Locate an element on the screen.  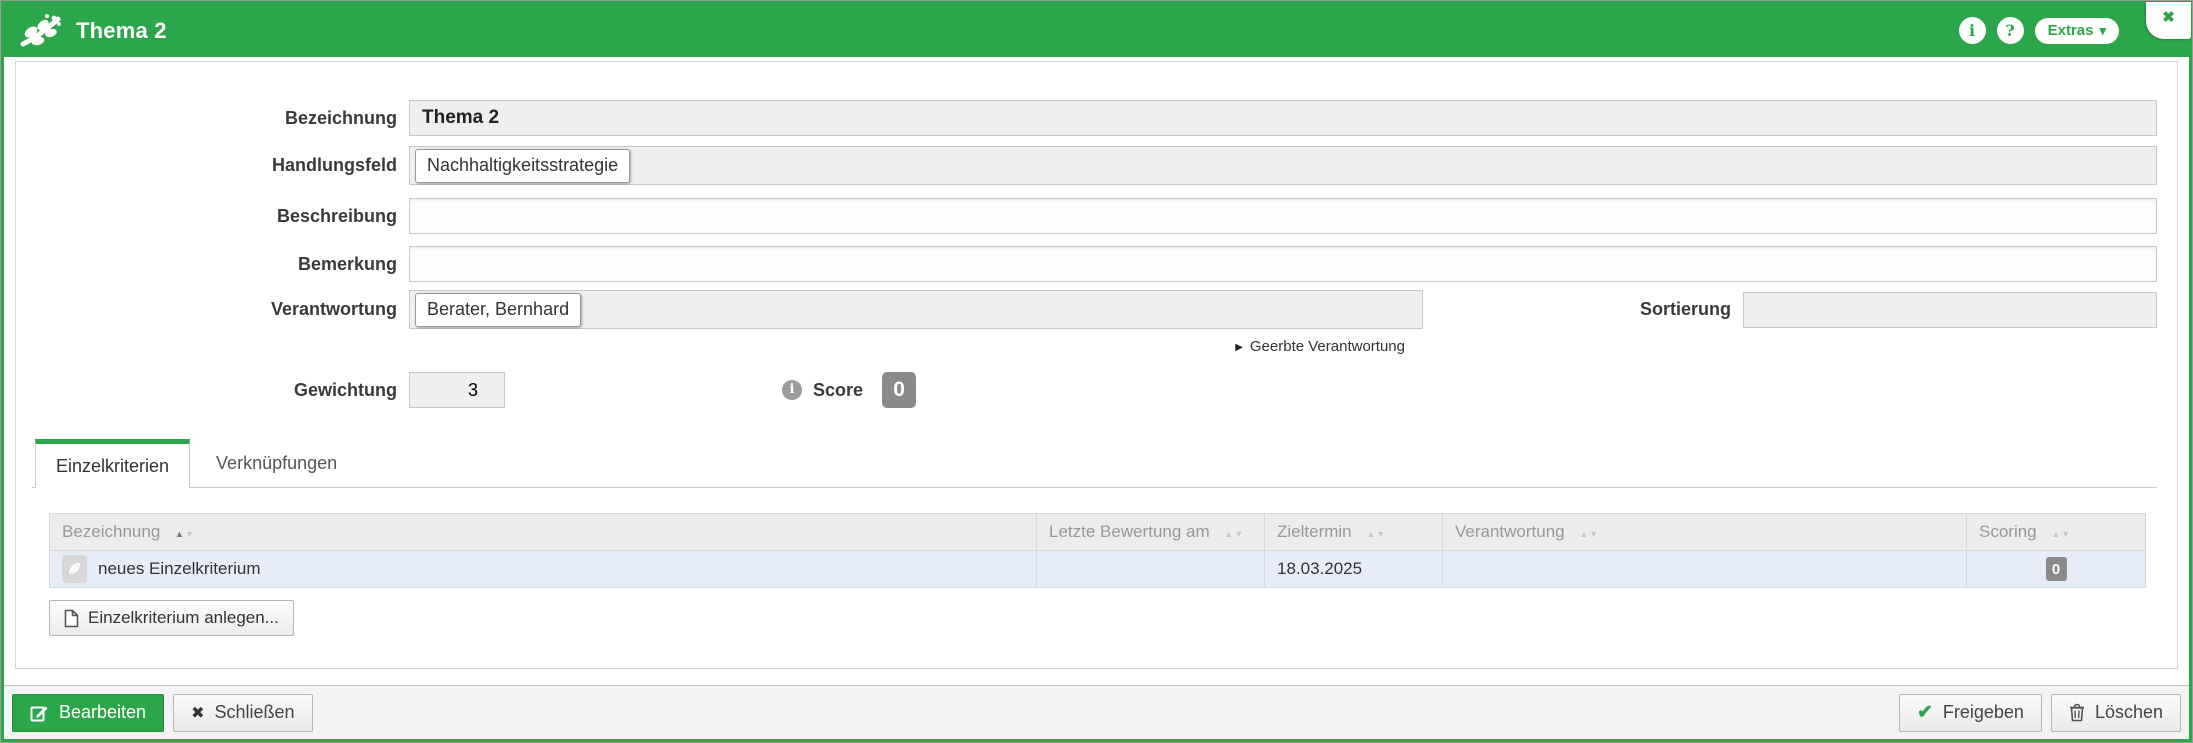
pencil-square-icon is located at coordinates (39, 714).